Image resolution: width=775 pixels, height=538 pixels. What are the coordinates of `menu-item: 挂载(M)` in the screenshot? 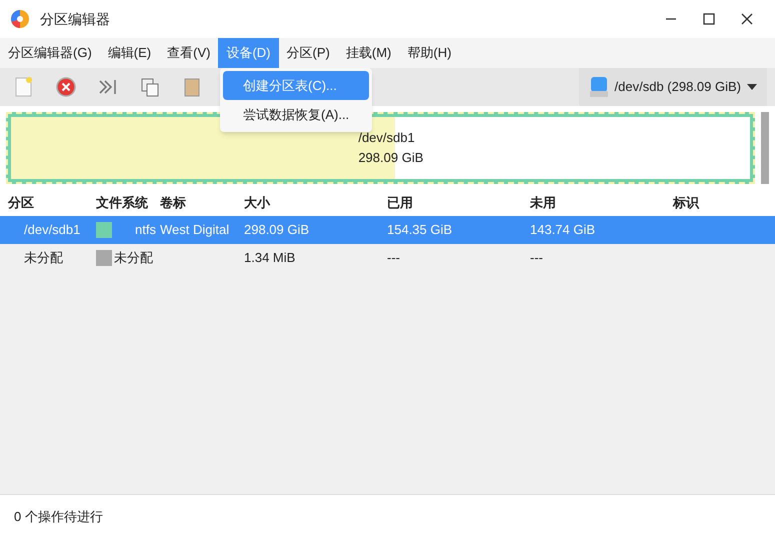 It's located at (369, 53).